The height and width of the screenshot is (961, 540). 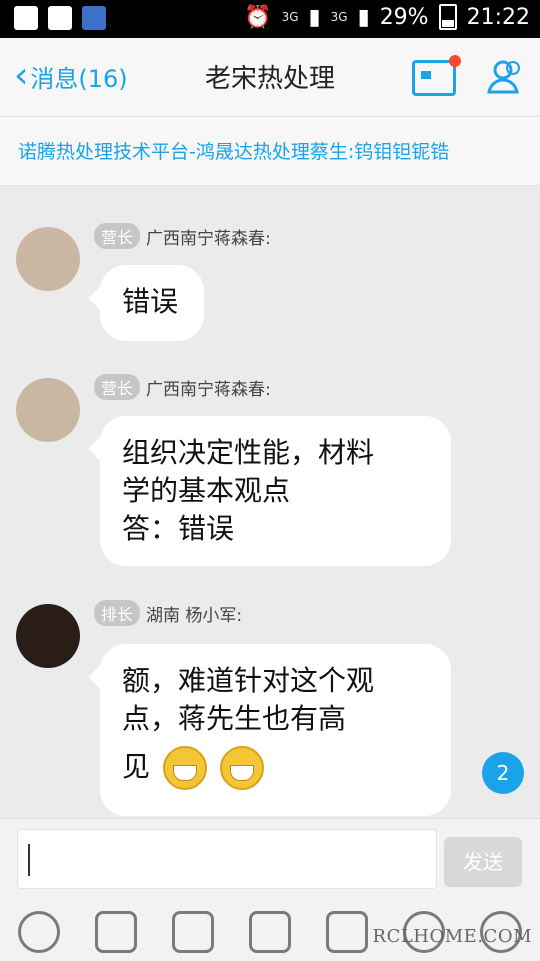 What do you see at coordinates (29, 860) in the screenshot?
I see `text-cursor` at bounding box center [29, 860].